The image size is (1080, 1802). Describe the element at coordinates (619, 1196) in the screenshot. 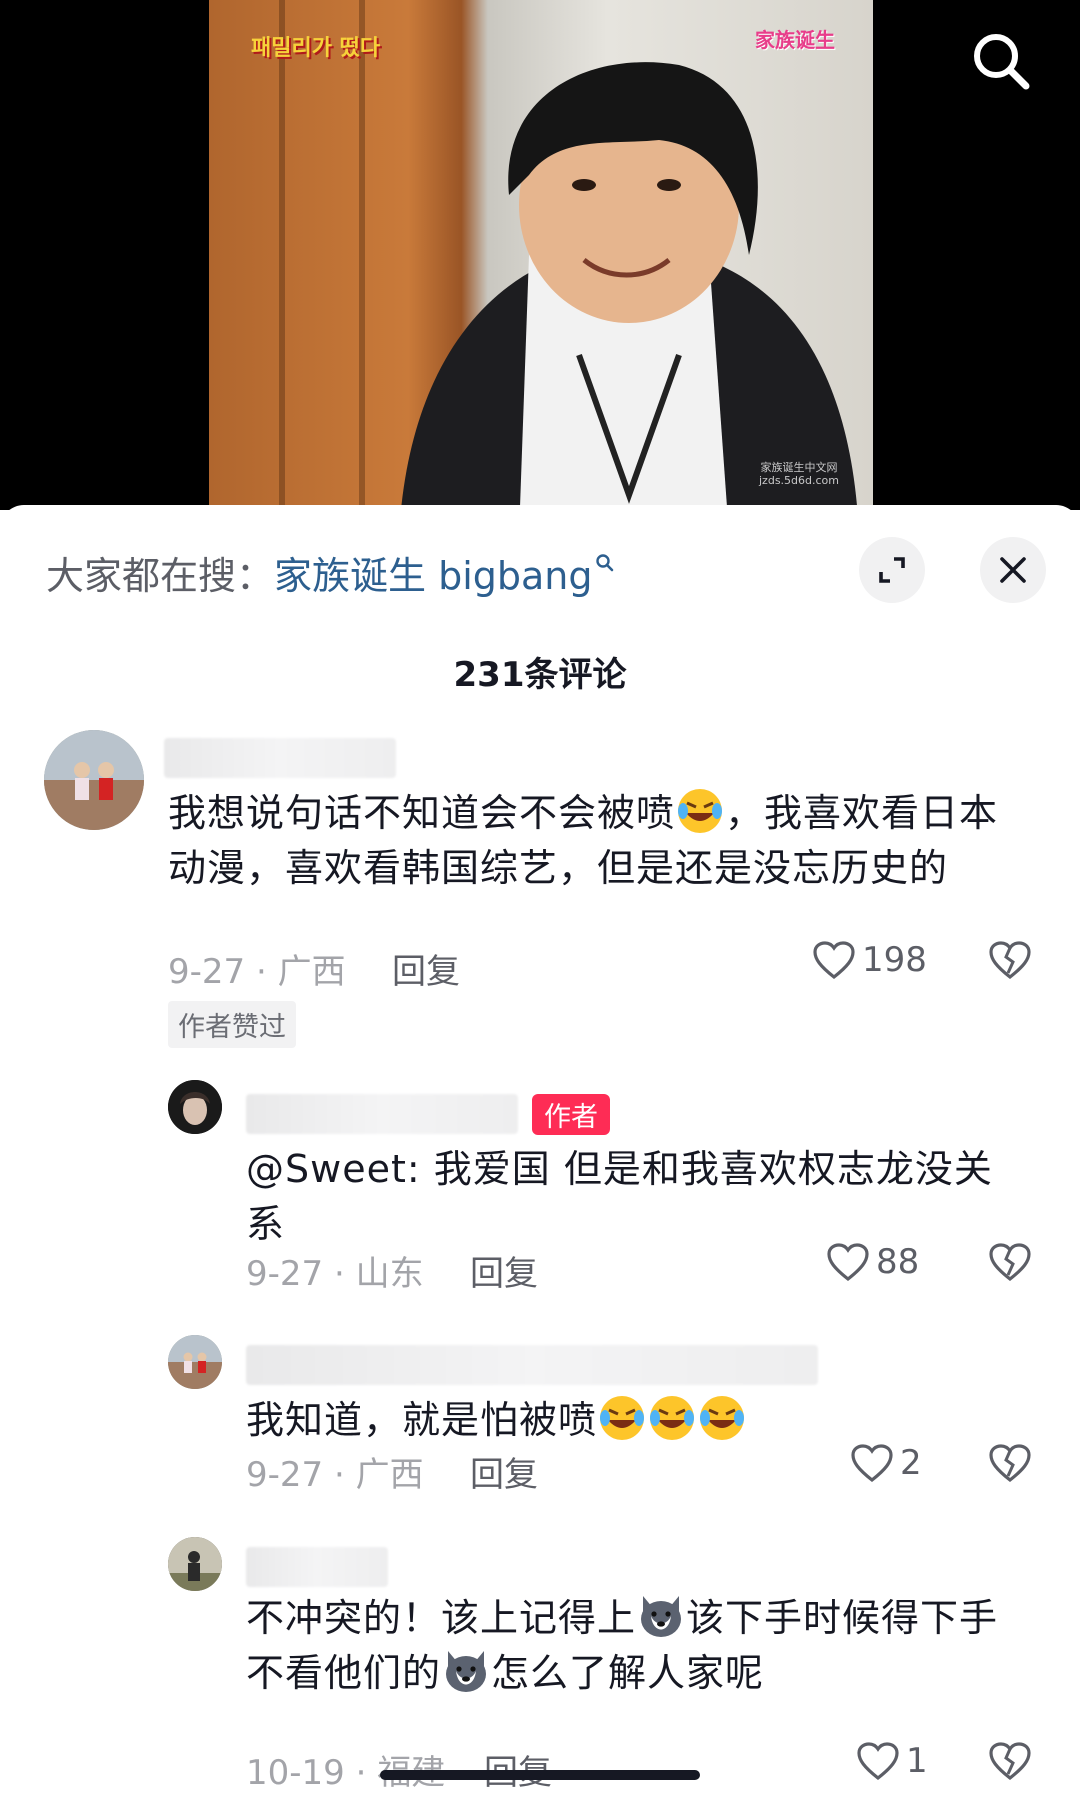

I see `comment-text: @Sweet: 我爱国 但是和我喜欢权志龙没关系` at that location.